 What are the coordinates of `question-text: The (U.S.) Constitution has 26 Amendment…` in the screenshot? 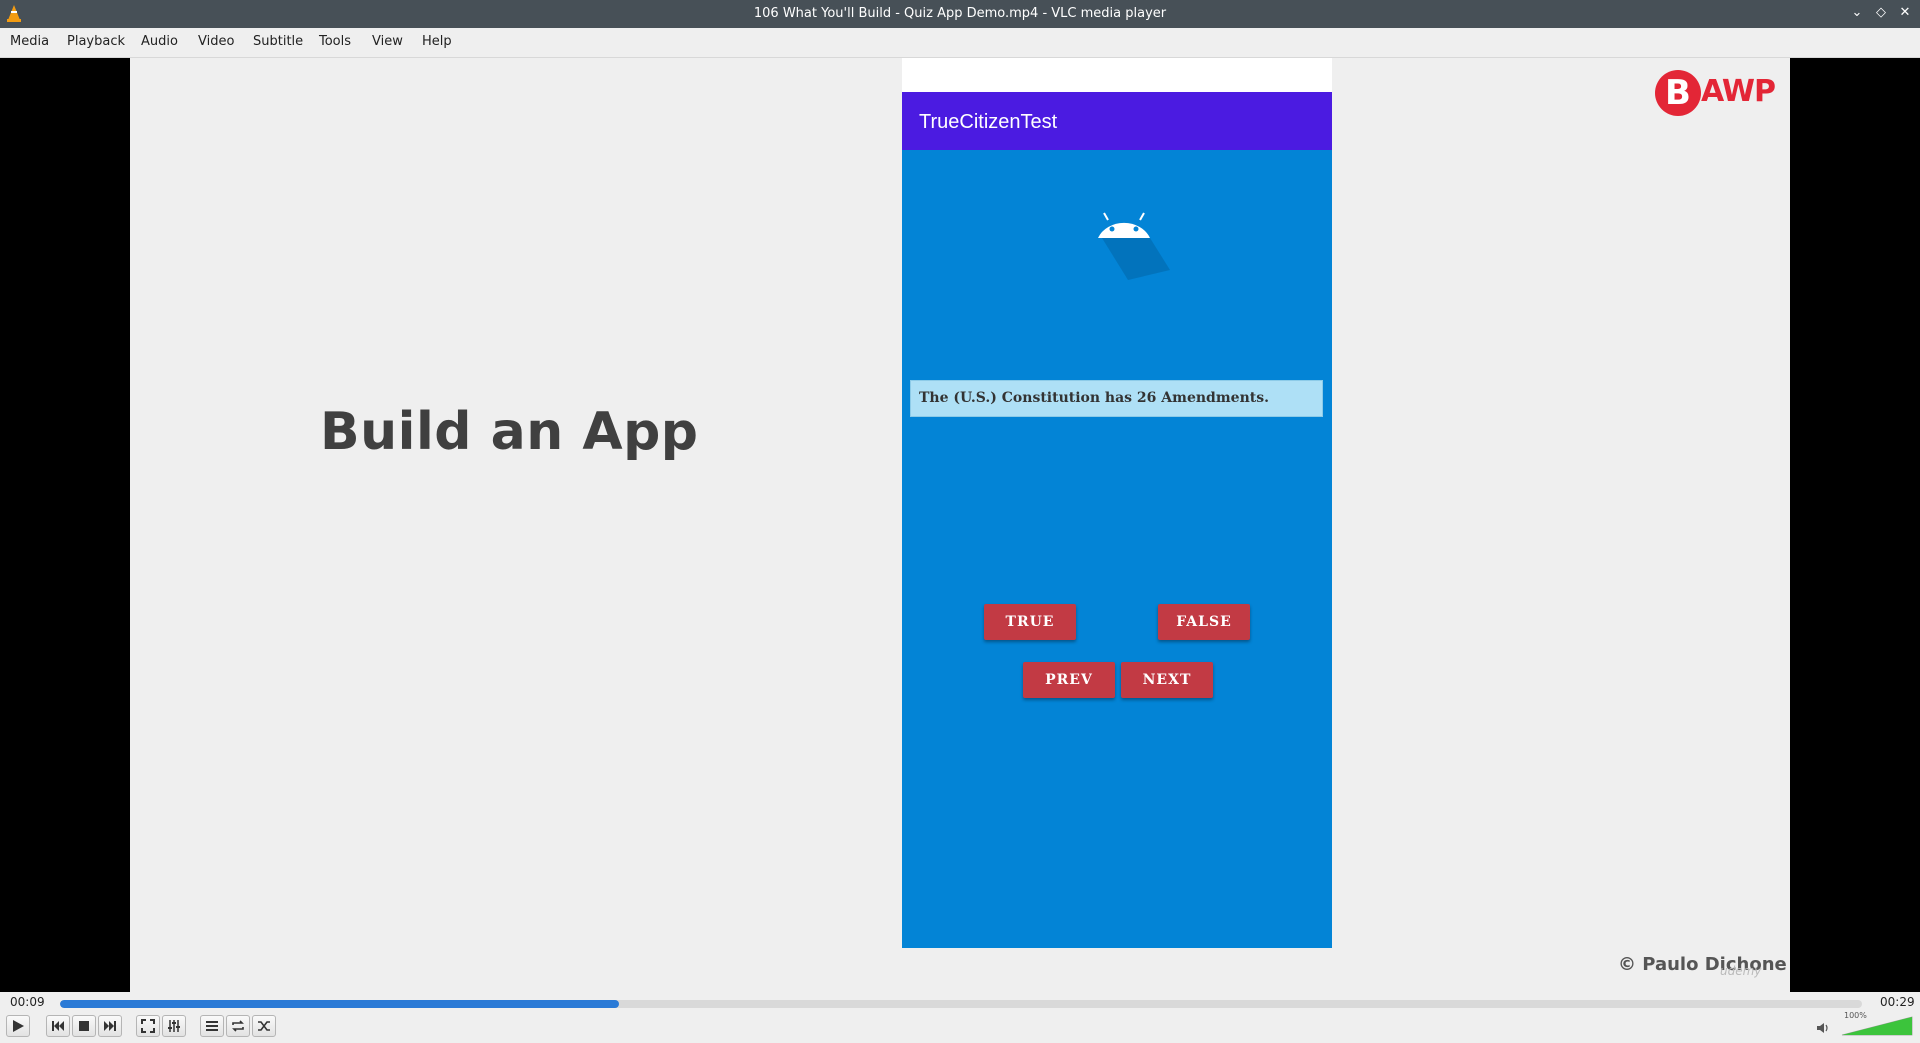 It's located at (1094, 398).